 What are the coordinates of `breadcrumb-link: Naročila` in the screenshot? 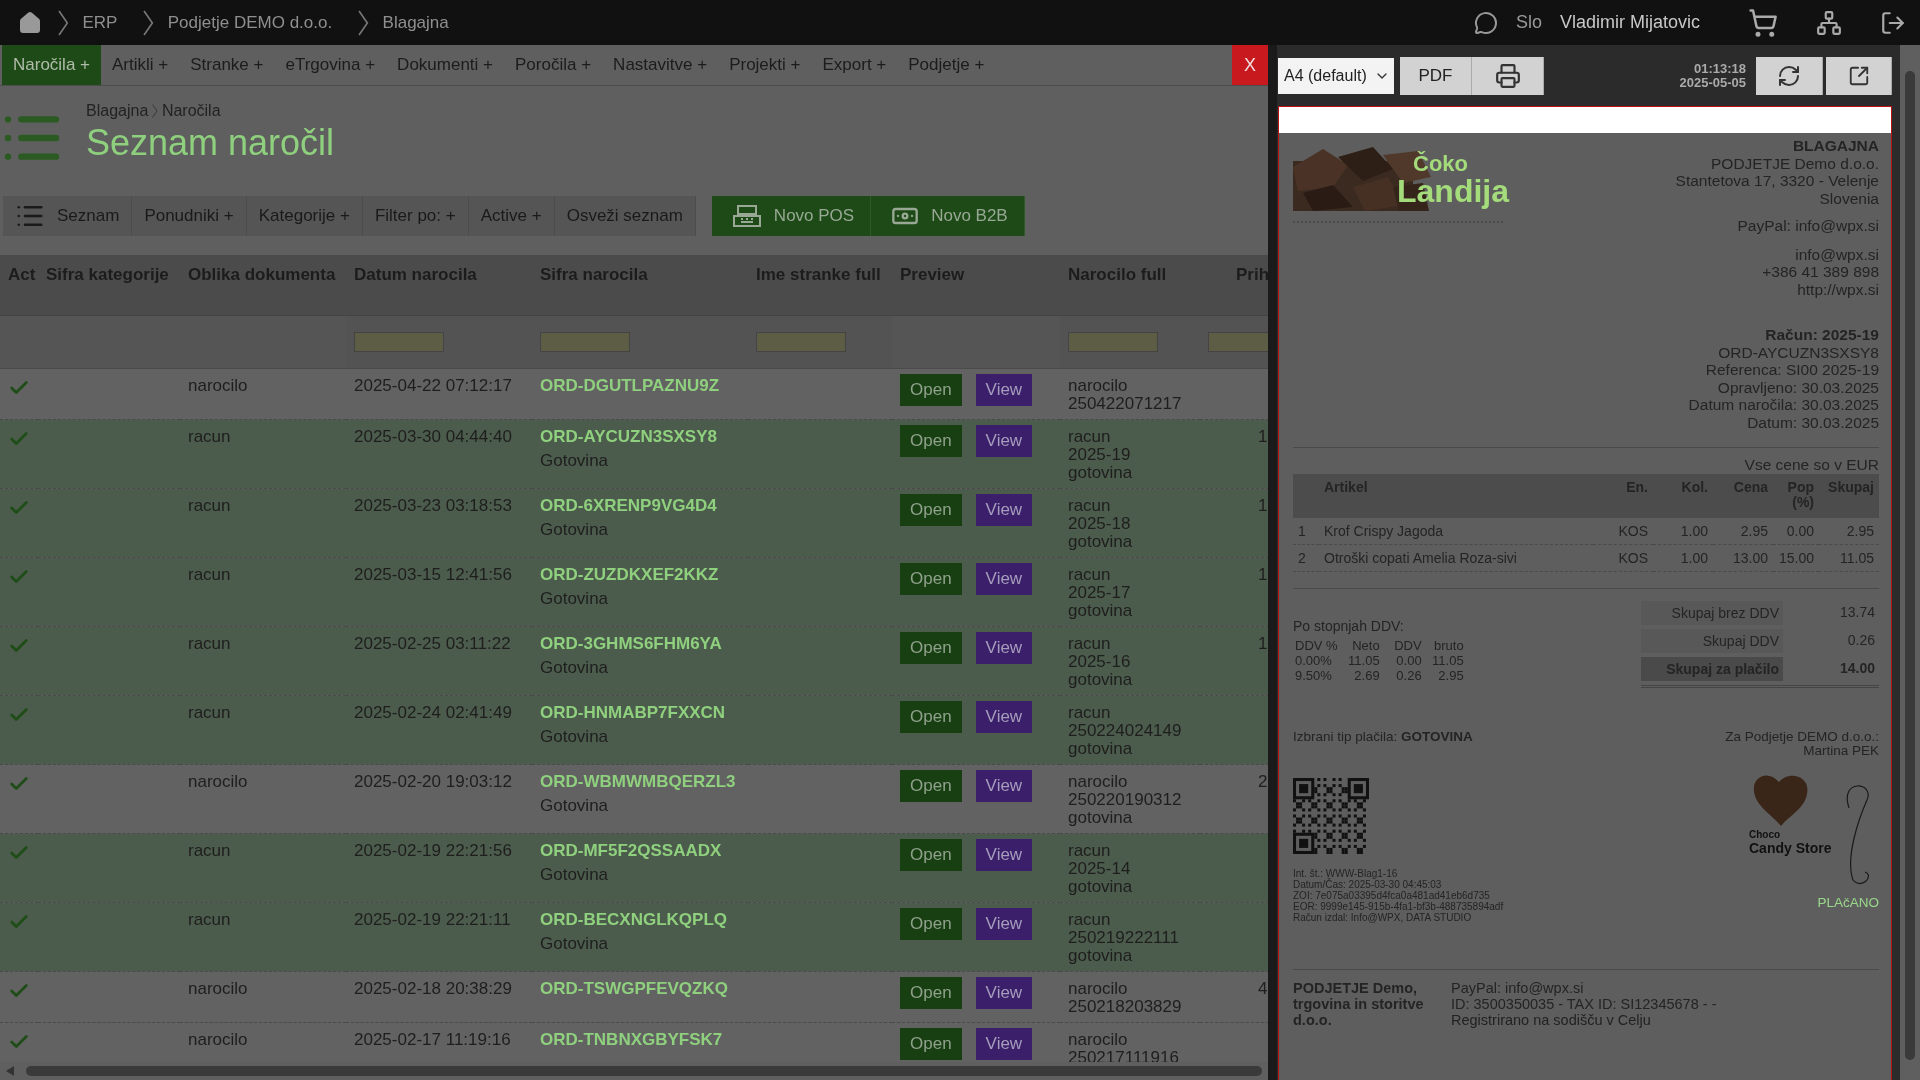 It's located at (191, 111).